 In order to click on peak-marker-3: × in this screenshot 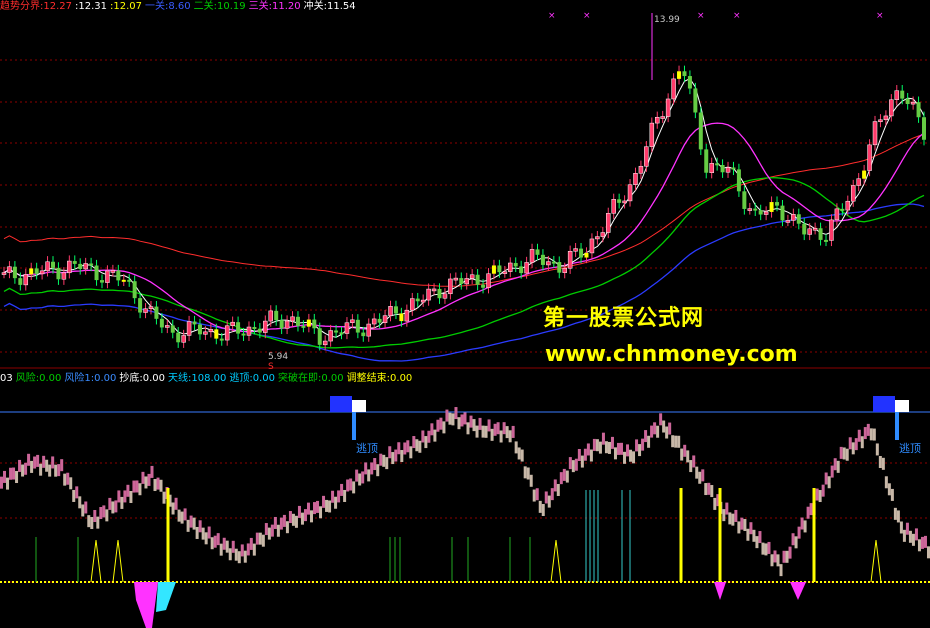, I will do `click(737, 16)`.